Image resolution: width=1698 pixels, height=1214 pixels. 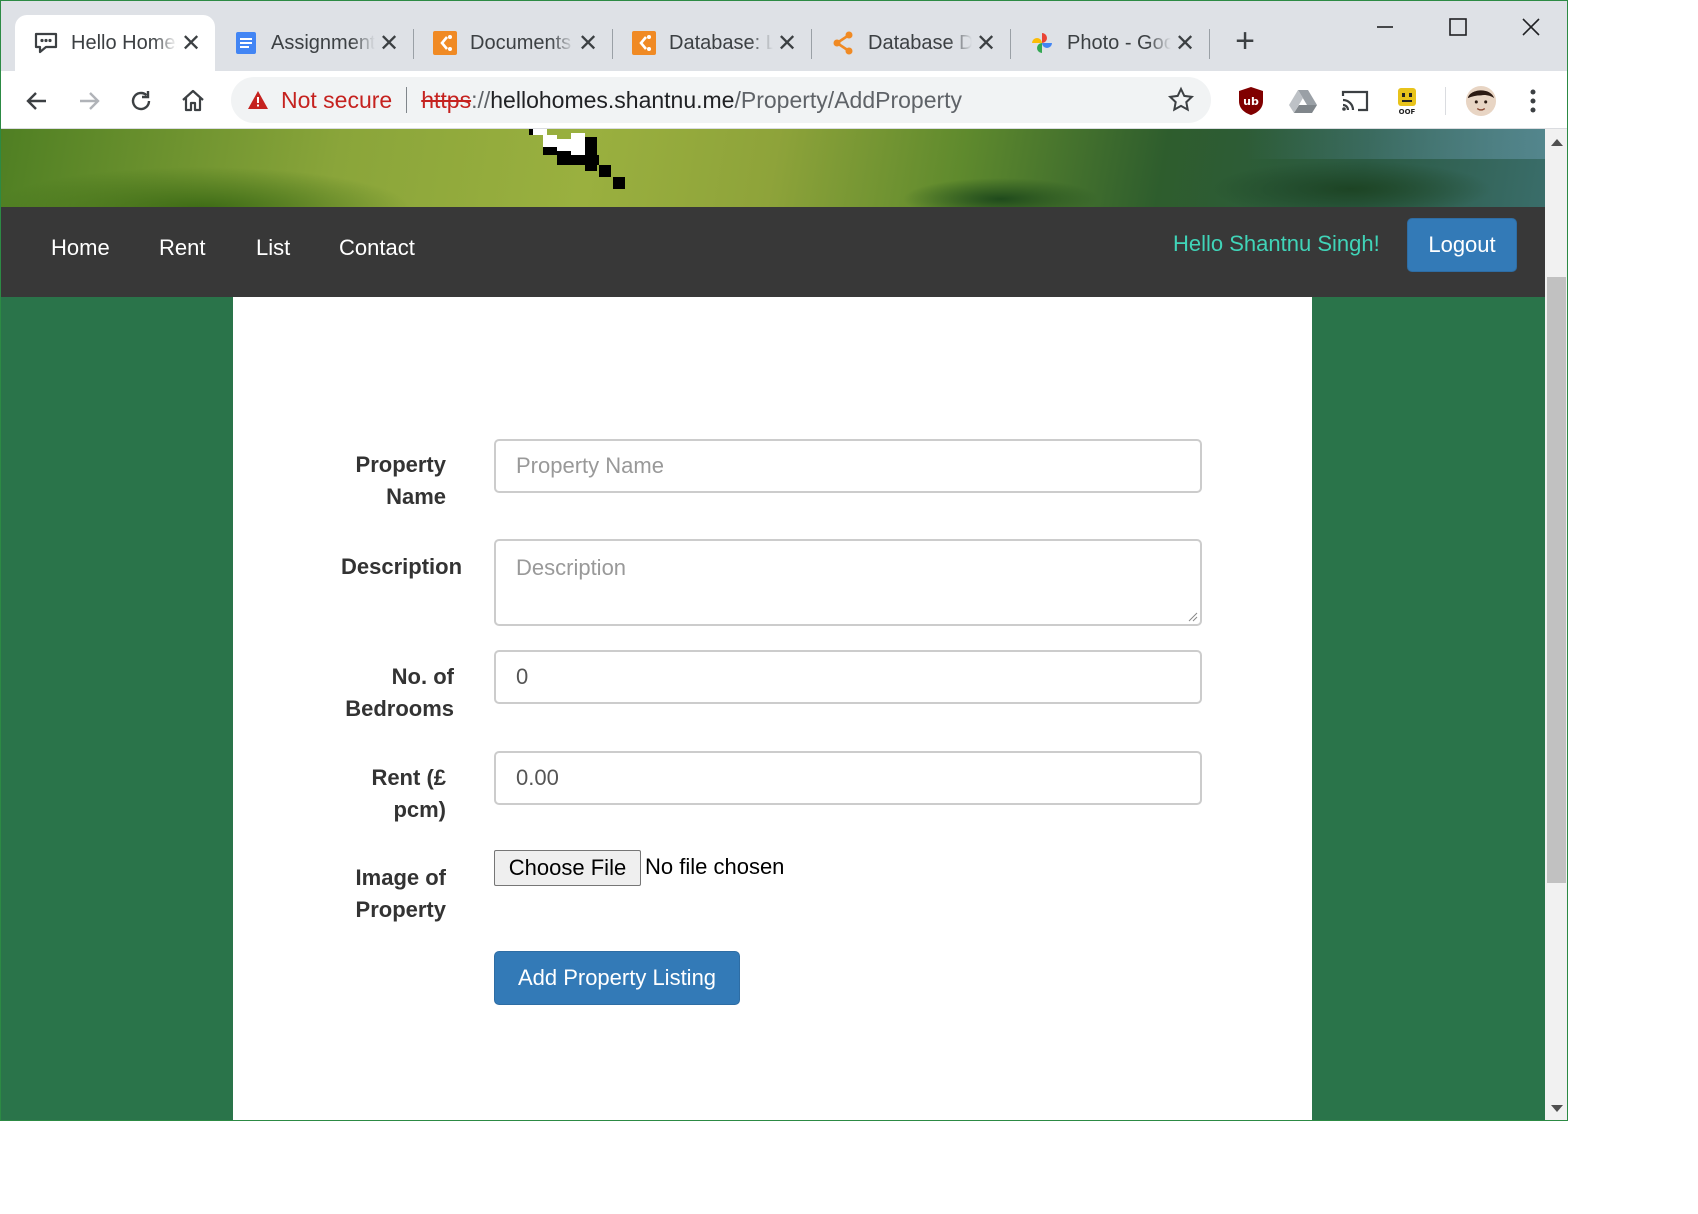 I want to click on url-path: /Property/AddProperty, so click(x=848, y=99).